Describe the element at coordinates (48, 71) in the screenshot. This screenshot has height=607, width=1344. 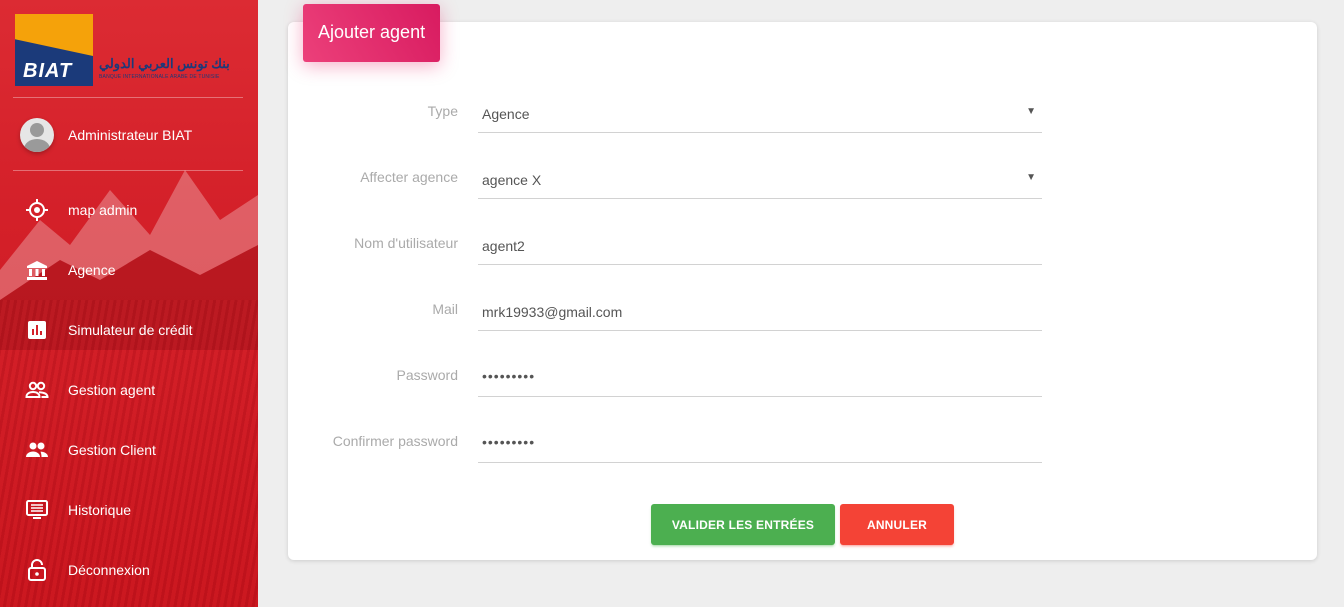
I see `logo-text: BIAT` at that location.